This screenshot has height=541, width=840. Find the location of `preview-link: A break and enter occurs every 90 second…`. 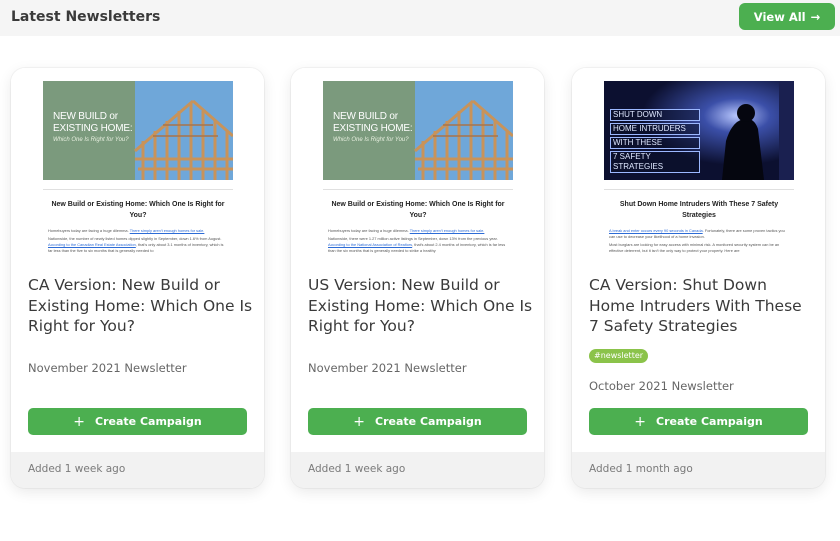

preview-link: A break and enter occurs every 90 second… is located at coordinates (656, 230).